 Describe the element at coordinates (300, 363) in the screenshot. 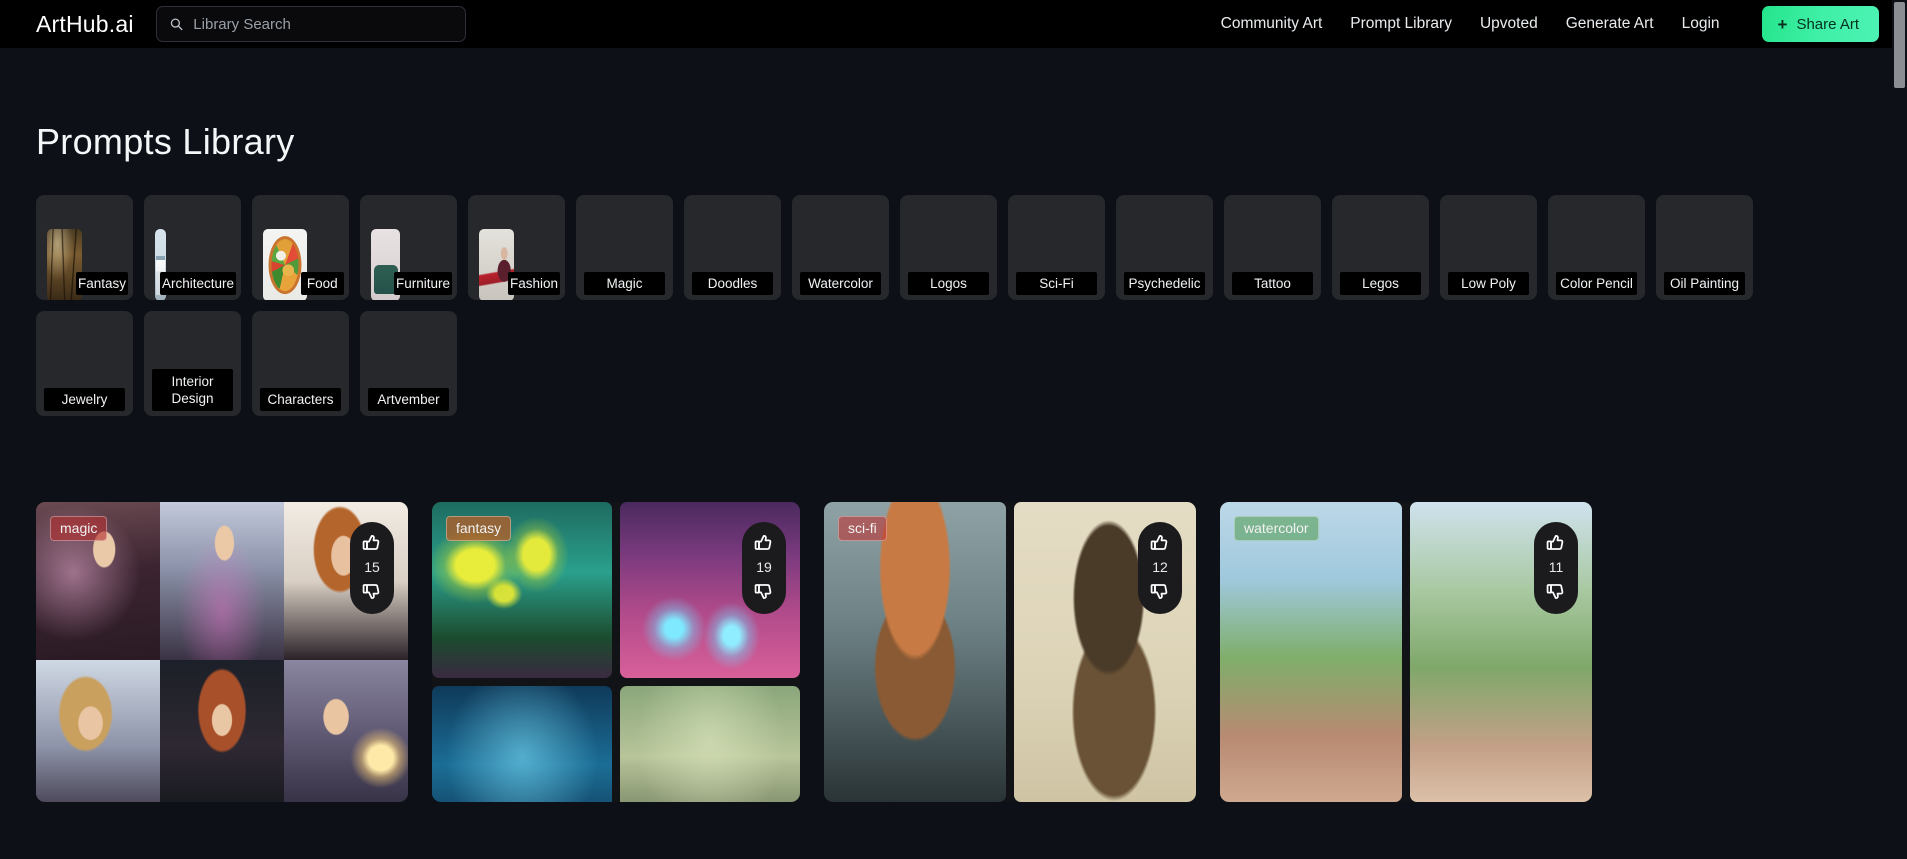

I see `category-tile-characters: Characters` at that location.